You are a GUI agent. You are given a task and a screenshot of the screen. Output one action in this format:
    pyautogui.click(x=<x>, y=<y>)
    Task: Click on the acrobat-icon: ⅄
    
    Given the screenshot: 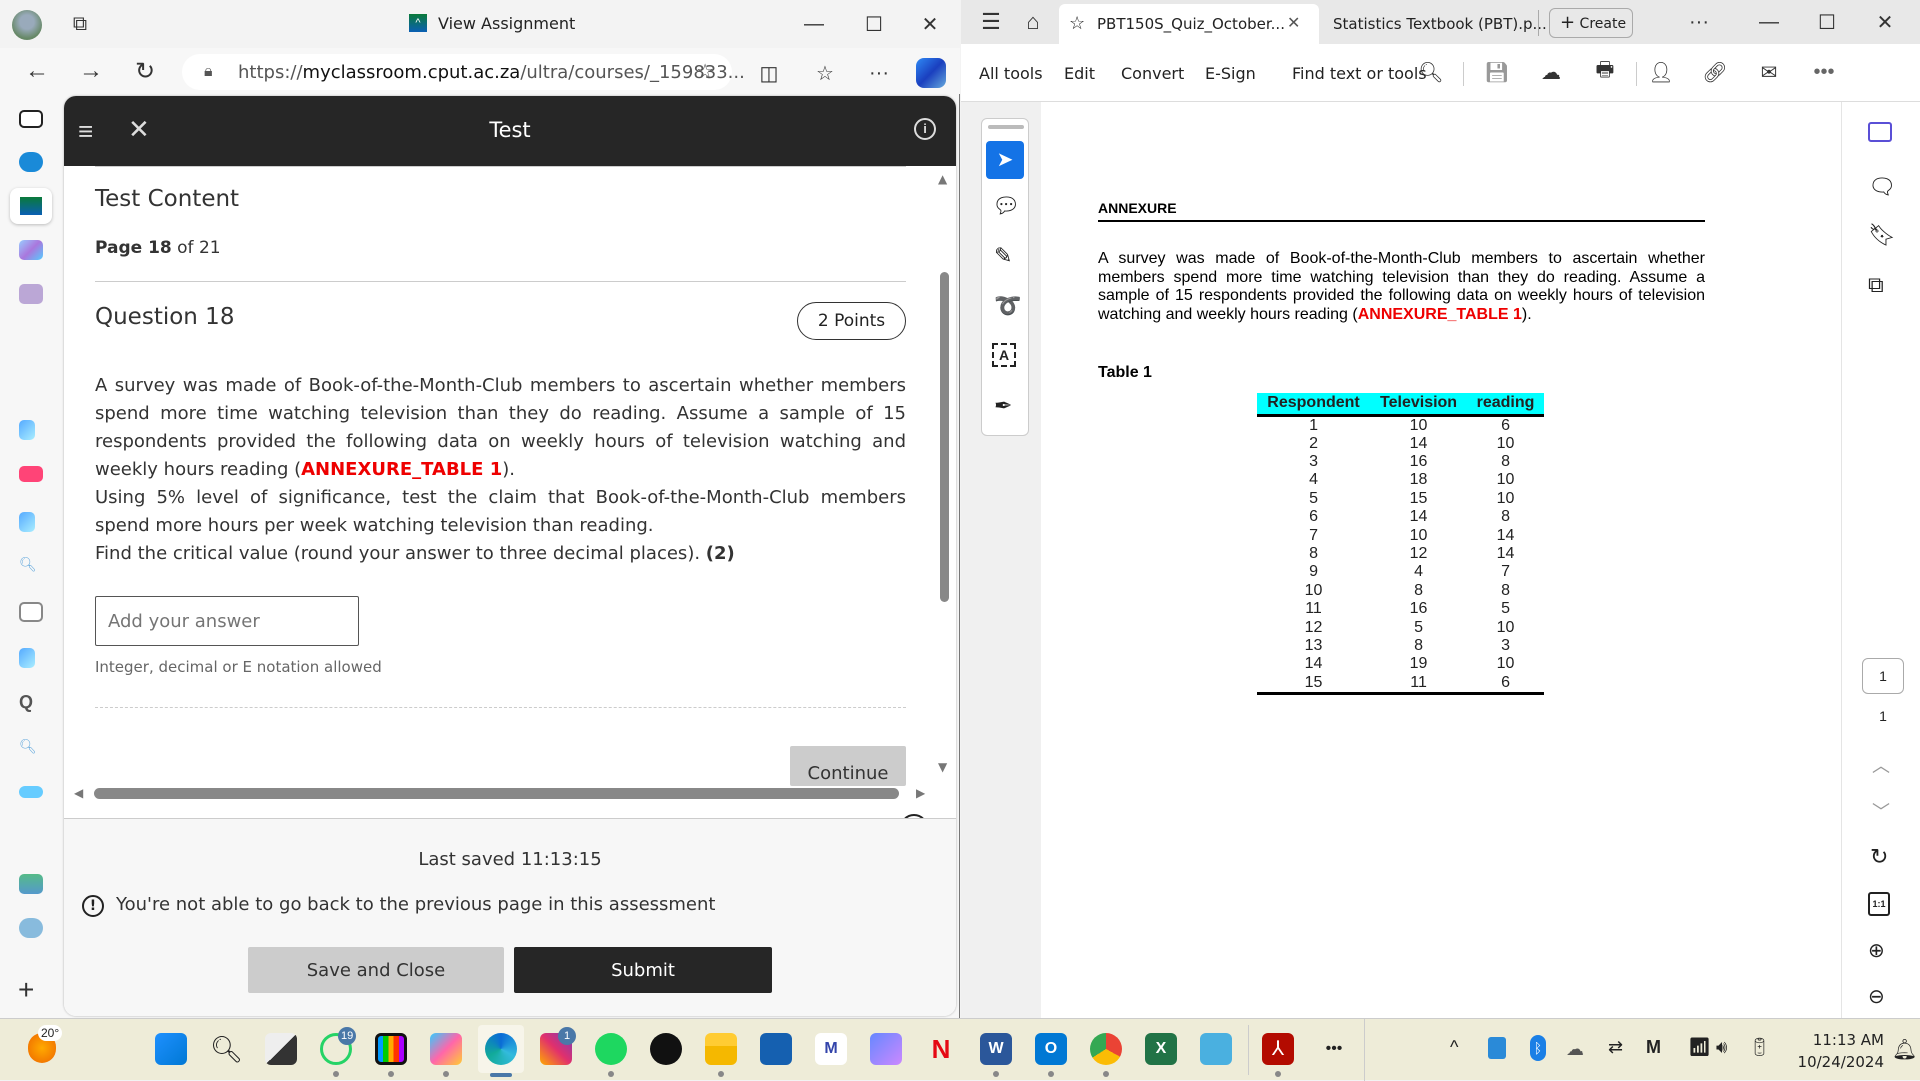 What is the action you would take?
    pyautogui.click(x=1278, y=1049)
    